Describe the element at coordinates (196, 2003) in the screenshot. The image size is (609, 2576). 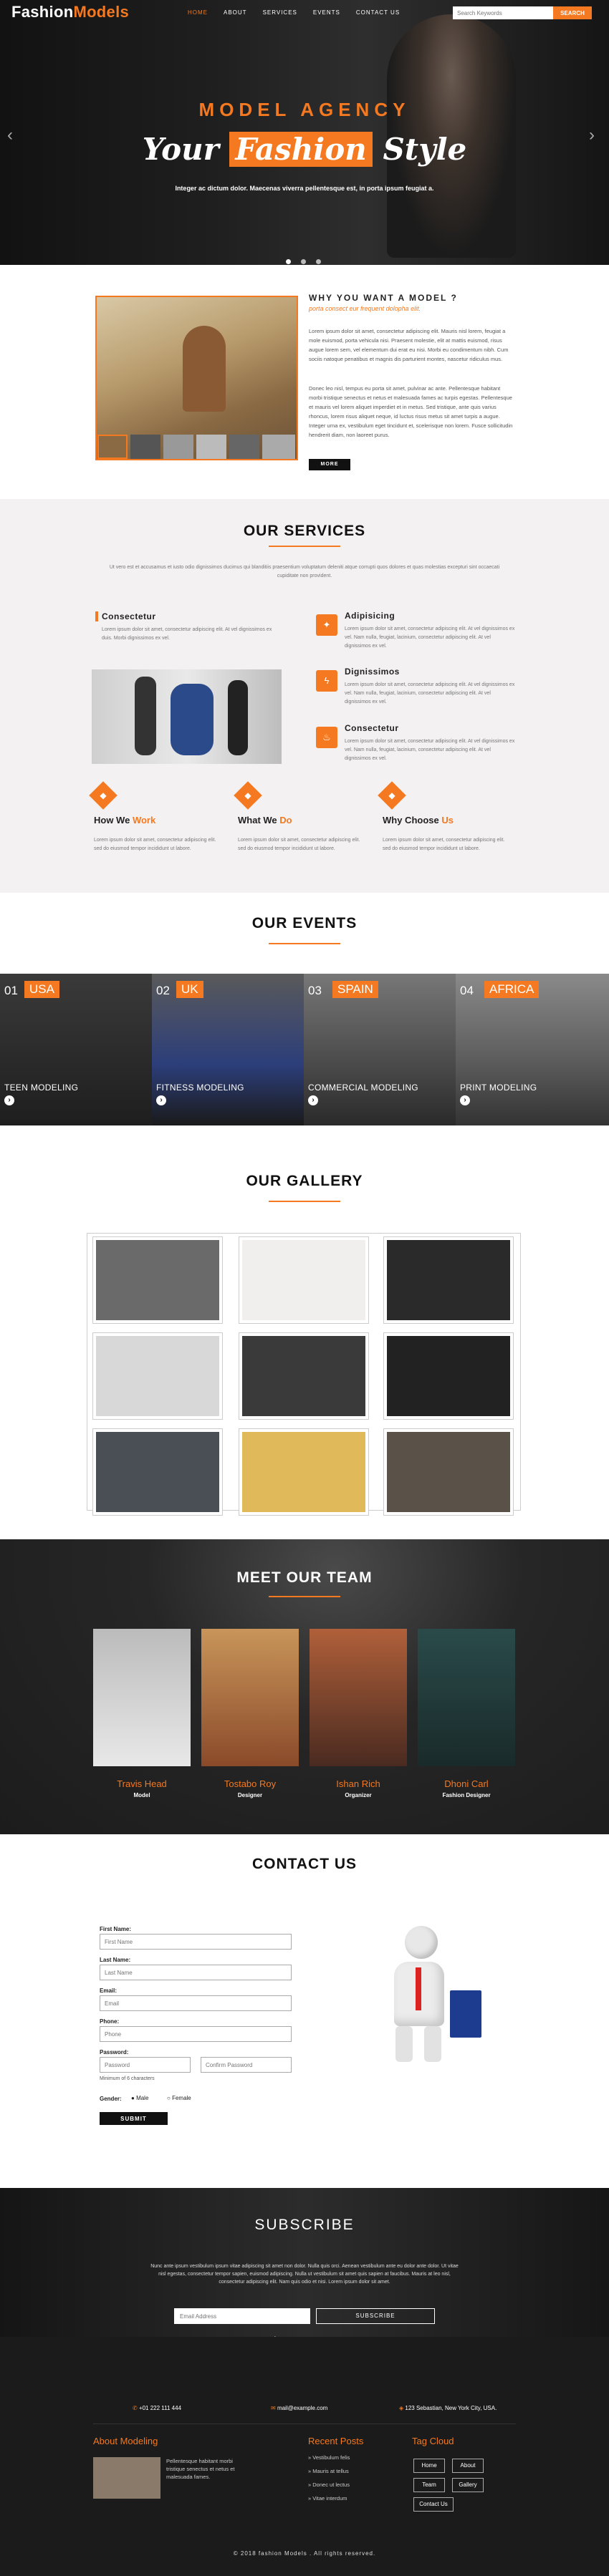
I see `email-input` at that location.